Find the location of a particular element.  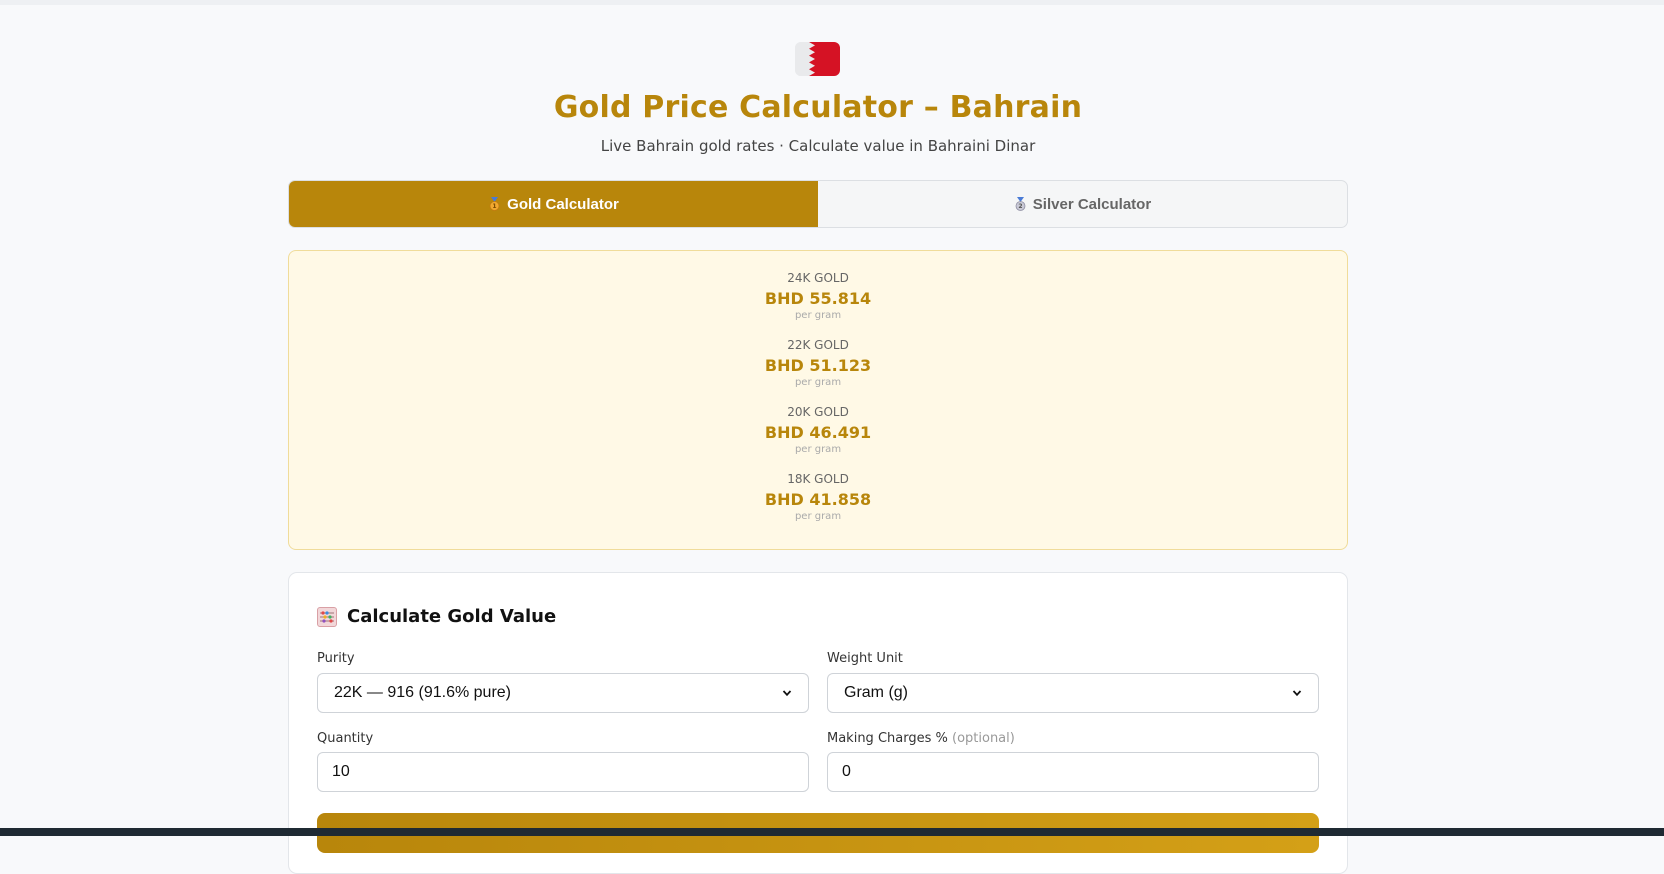

page-title: Gold Price Calculator – Bahrain is located at coordinates (818, 107).